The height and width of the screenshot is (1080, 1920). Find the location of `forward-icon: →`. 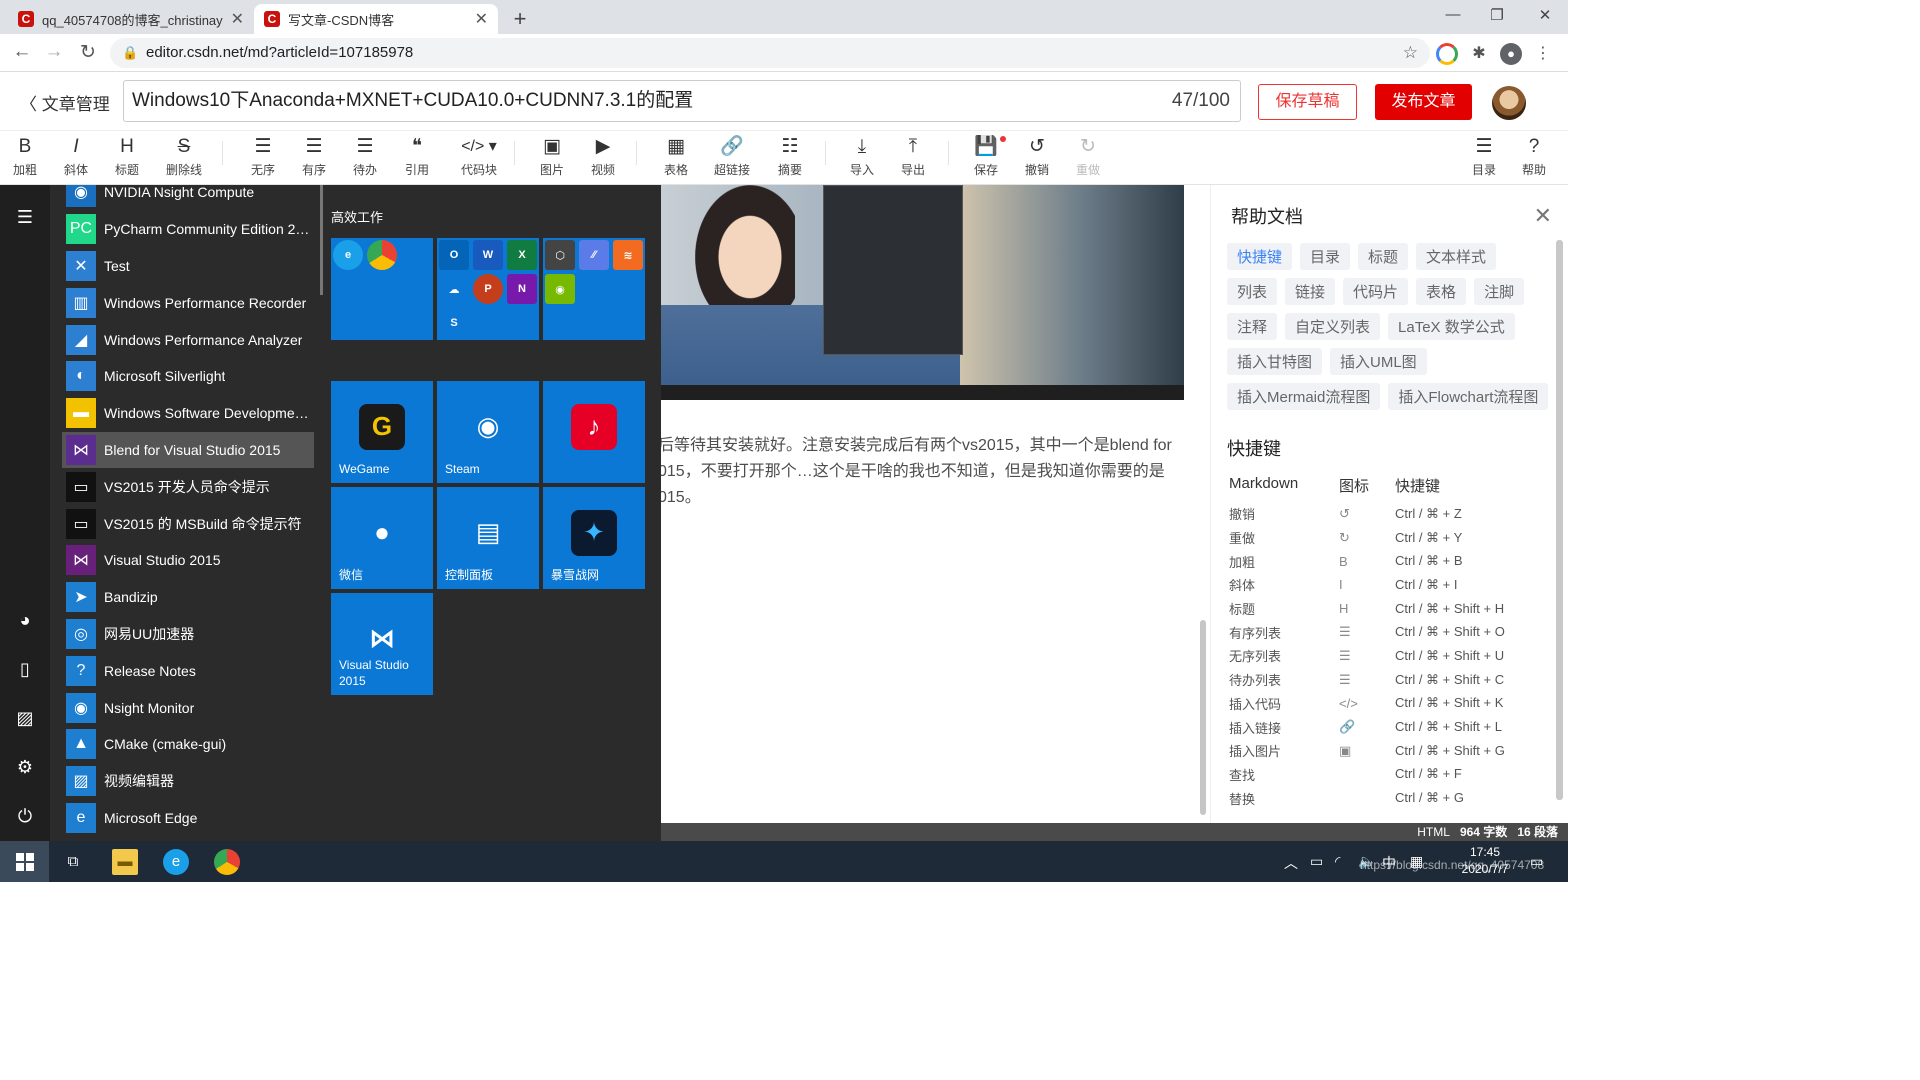

forward-icon: → is located at coordinates (54, 52).